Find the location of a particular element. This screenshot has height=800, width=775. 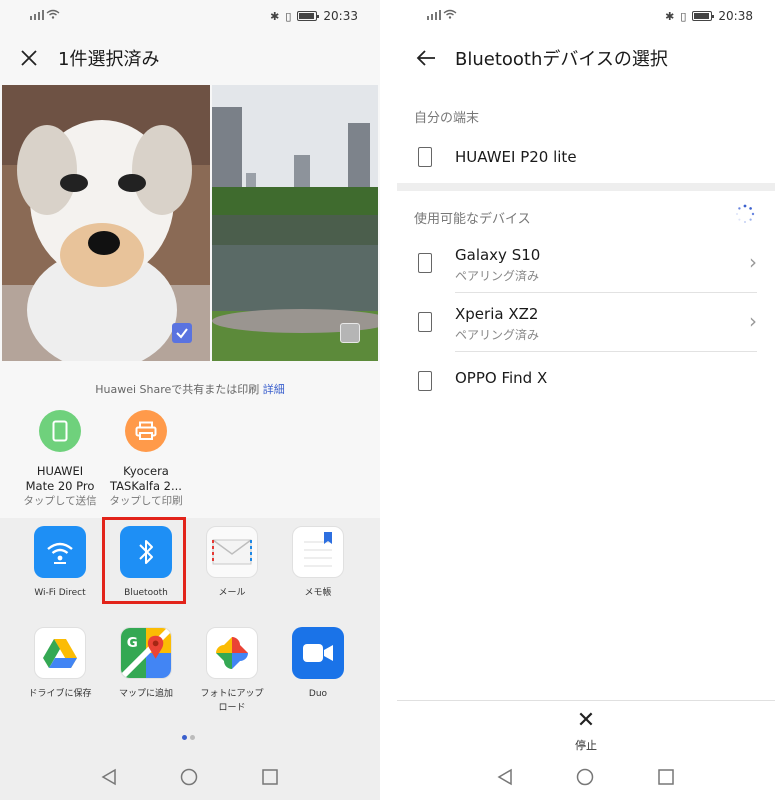

device-sub: タップして送信 is located at coordinates (60, 501).